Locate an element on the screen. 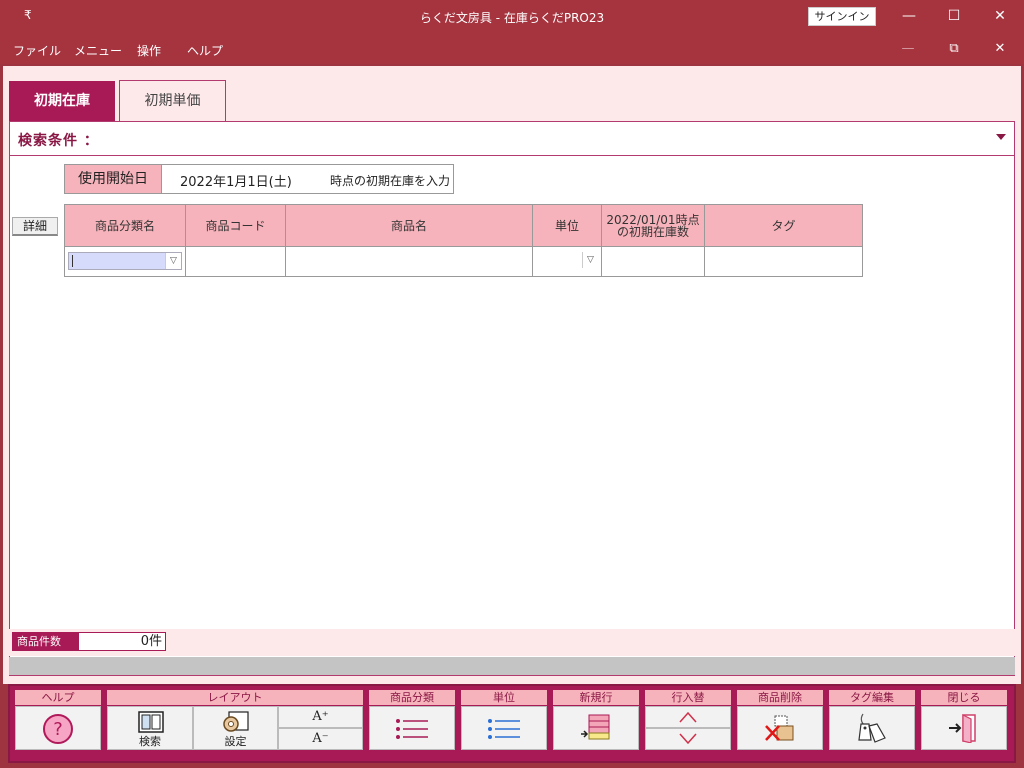  unit-cell: ▽ is located at coordinates (567, 261).